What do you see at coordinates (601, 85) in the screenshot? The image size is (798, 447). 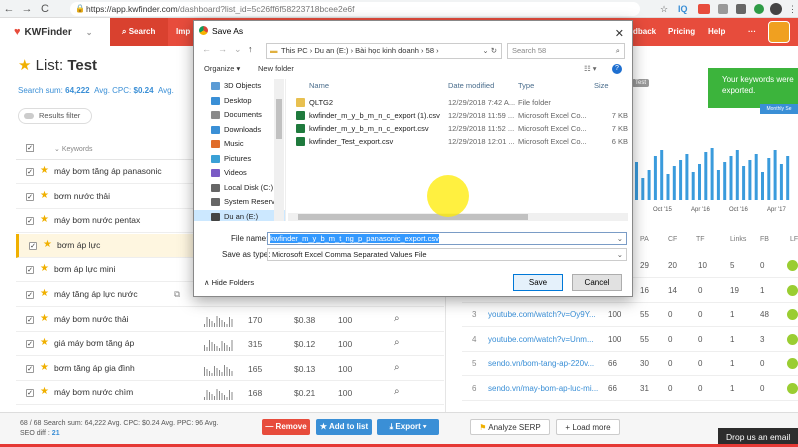 I see `col-size: Size` at bounding box center [601, 85].